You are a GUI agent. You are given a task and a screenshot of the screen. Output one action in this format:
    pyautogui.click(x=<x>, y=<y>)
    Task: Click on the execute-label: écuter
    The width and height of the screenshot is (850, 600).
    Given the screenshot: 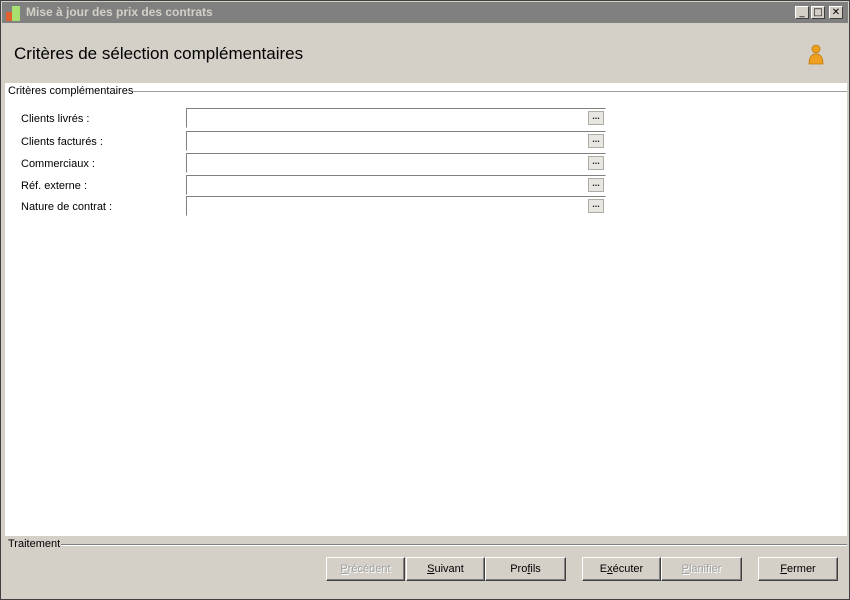 What is the action you would take?
    pyautogui.click(x=628, y=568)
    